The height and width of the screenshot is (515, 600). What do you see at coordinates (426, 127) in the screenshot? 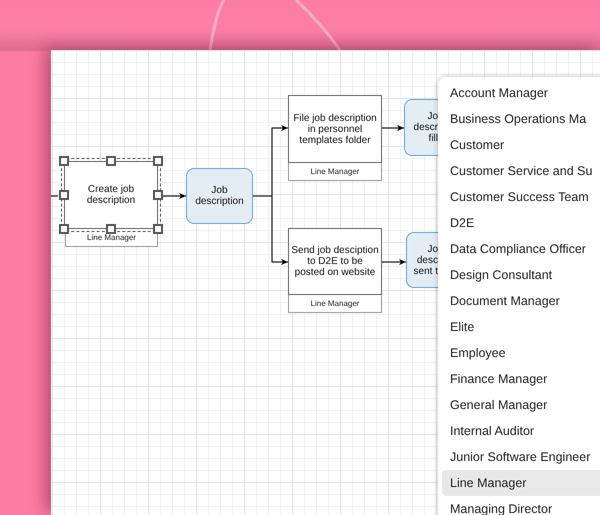
I see `node-label: Jo descr fill` at bounding box center [426, 127].